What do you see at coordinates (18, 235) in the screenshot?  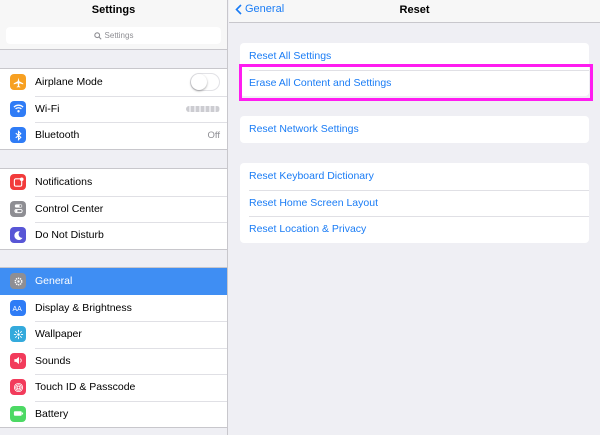 I see `moon-icon` at bounding box center [18, 235].